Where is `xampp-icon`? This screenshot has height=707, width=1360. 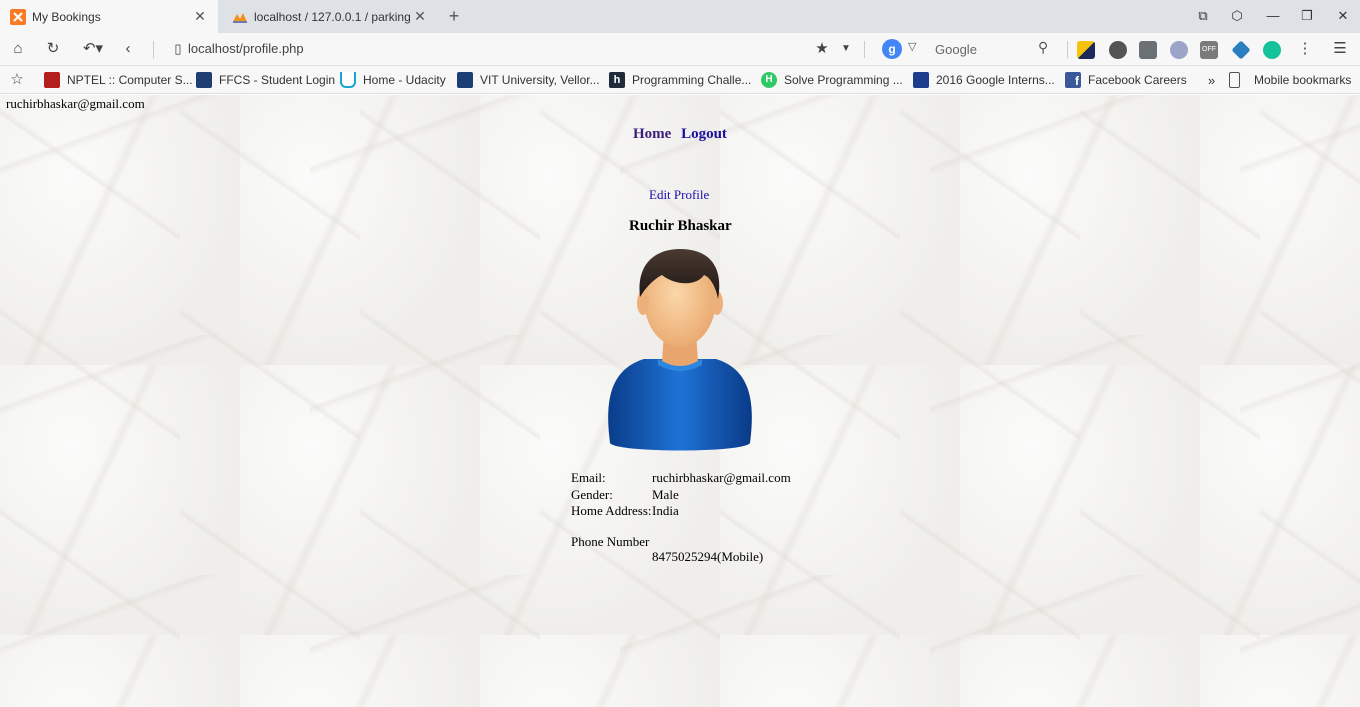 xampp-icon is located at coordinates (18, 16).